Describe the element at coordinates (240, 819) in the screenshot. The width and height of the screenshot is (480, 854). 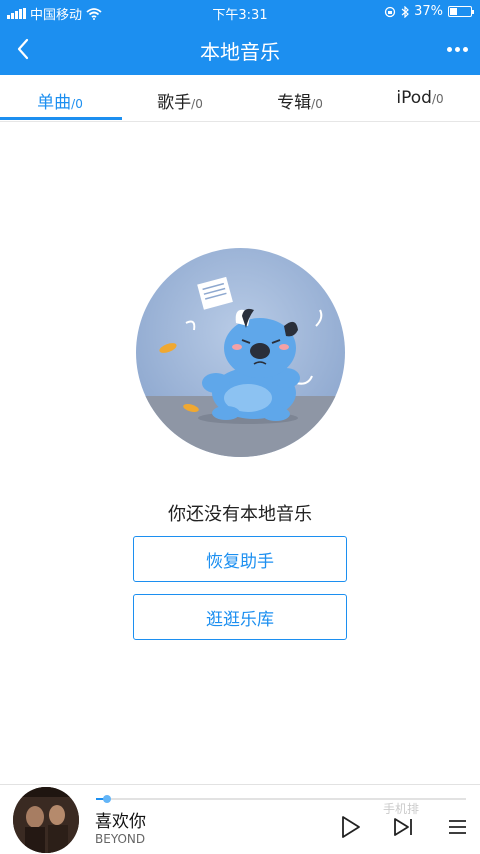
I see `mini-player: 手机排 喜欢你 BEYOND` at that location.